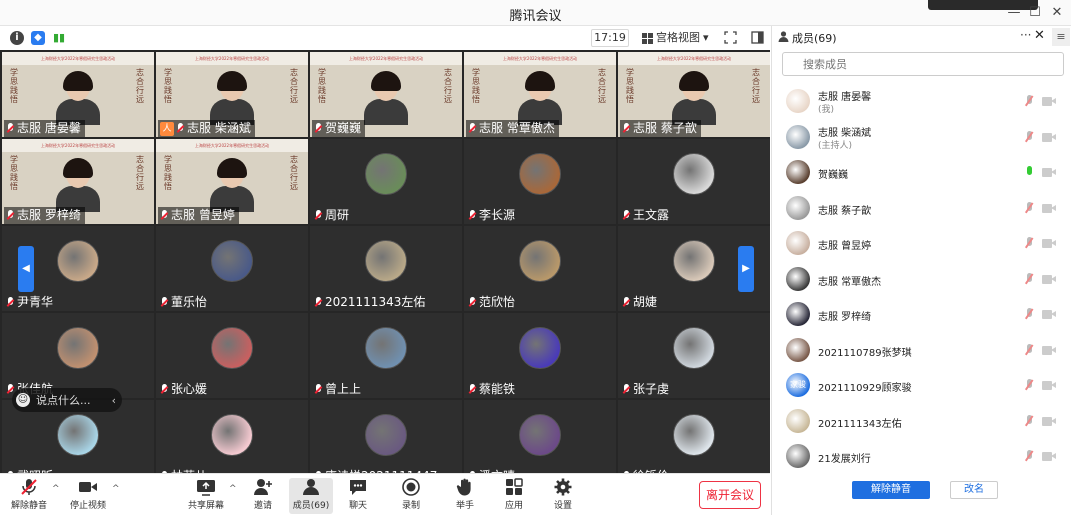 This screenshot has height=515, width=1071. What do you see at coordinates (923, 64) in the screenshot?
I see `search-members-input` at bounding box center [923, 64].